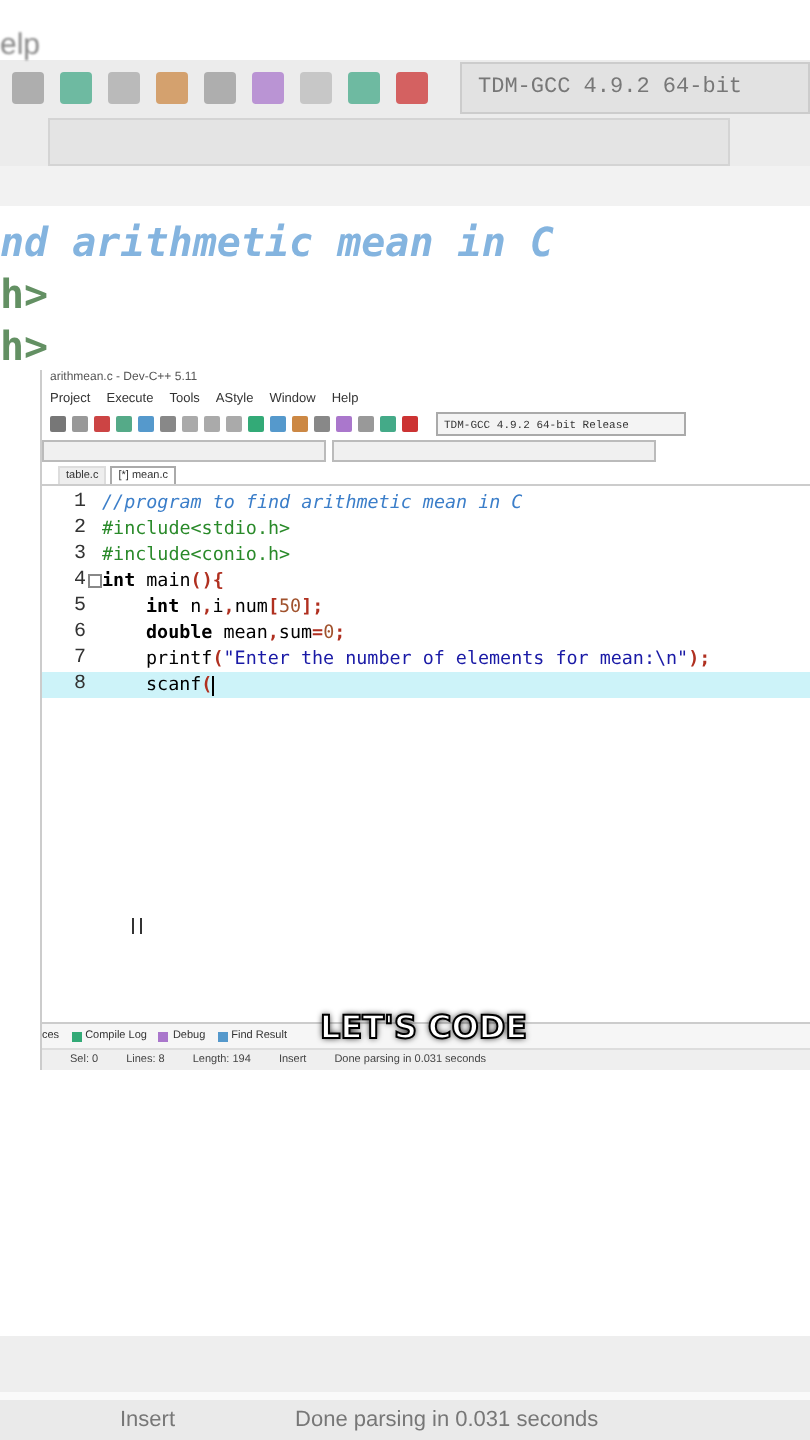  Describe the element at coordinates (196, 529) in the screenshot. I see `code-line: #include<stdio.h>` at that location.